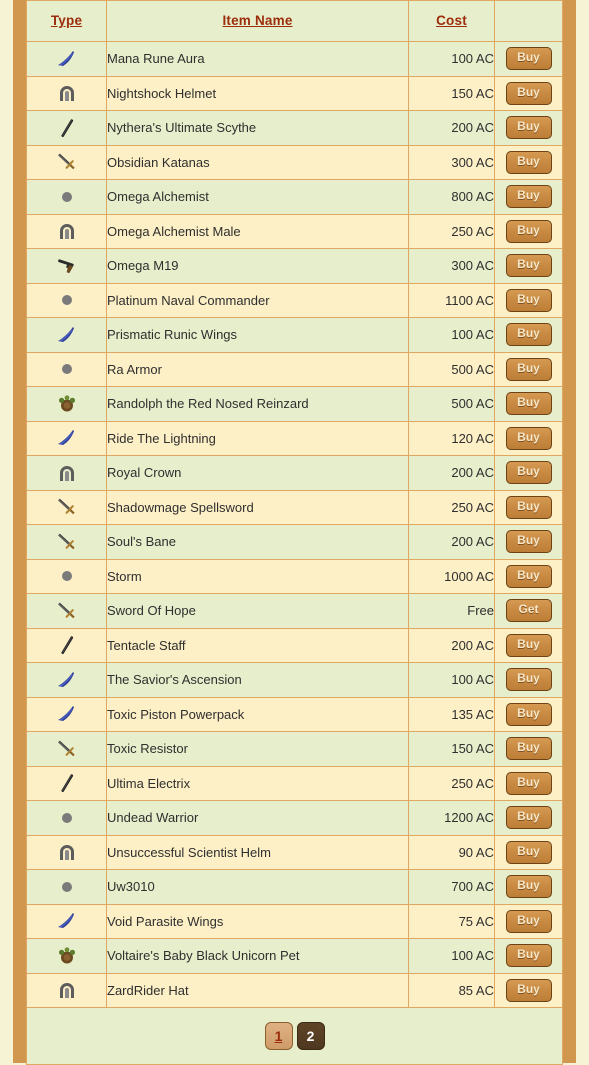  What do you see at coordinates (528, 611) in the screenshot?
I see `get-button: Get` at bounding box center [528, 611].